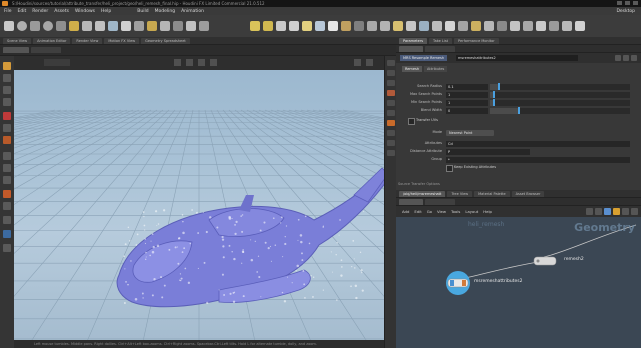 This screenshot has width=641, height=348. I want to click on wireframe-icon, so click(391, 83).